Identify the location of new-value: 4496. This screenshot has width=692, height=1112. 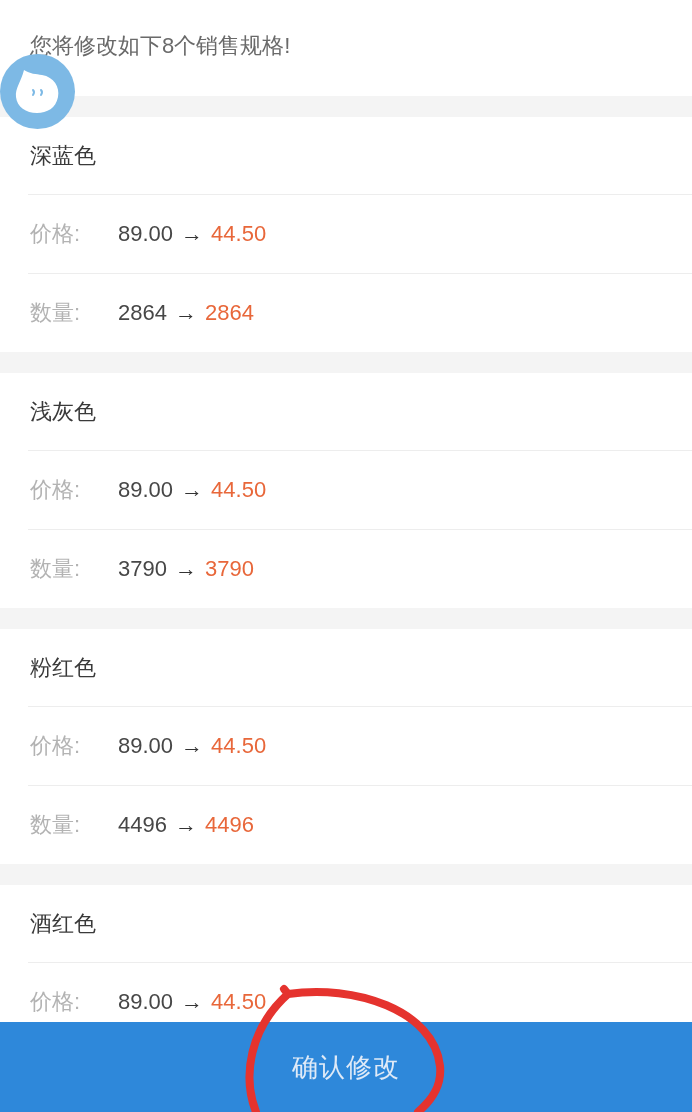
(229, 825).